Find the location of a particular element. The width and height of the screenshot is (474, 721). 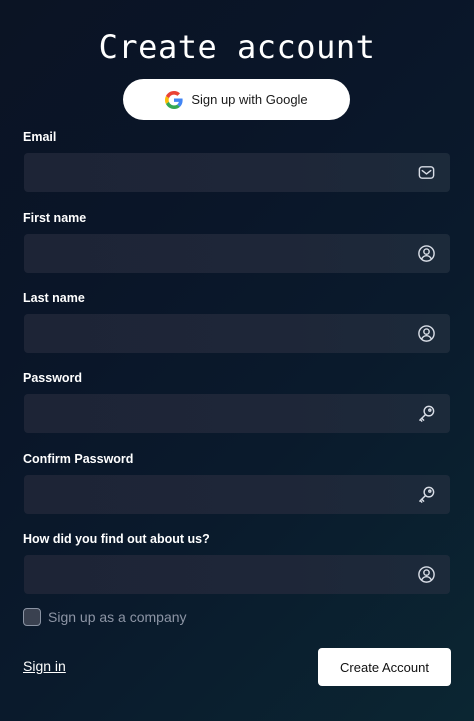

last-name-label: Last name is located at coordinates (54, 298).